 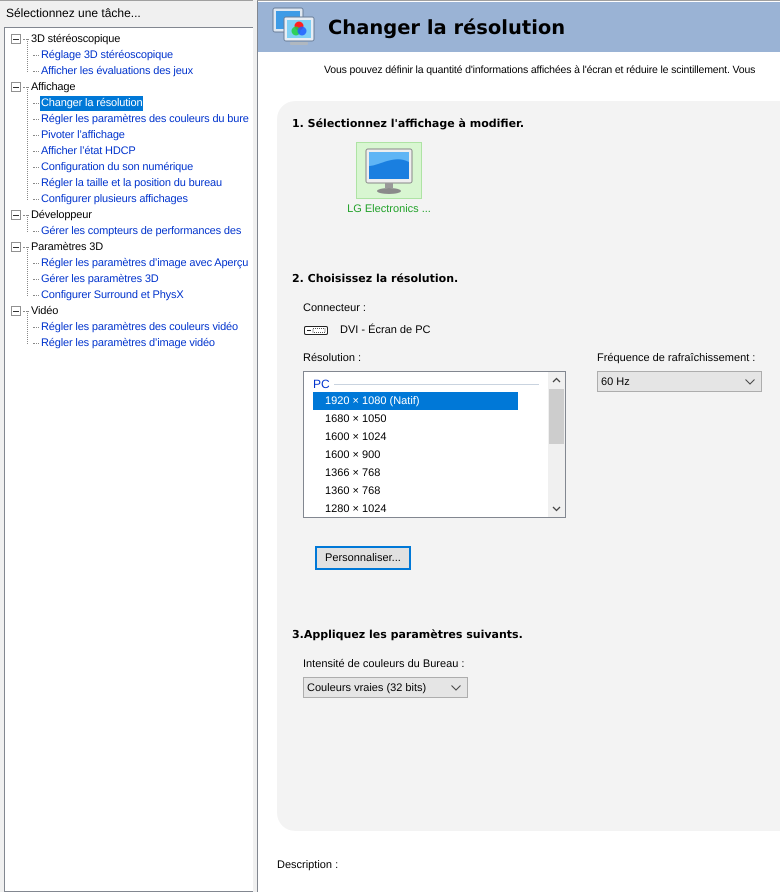 I want to click on resolution-option: 1366 × 768, so click(x=415, y=473).